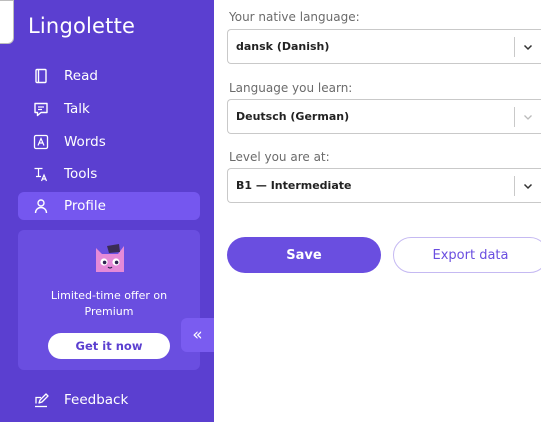 This screenshot has width=541, height=422. I want to click on window-edge-tab, so click(7, 22).